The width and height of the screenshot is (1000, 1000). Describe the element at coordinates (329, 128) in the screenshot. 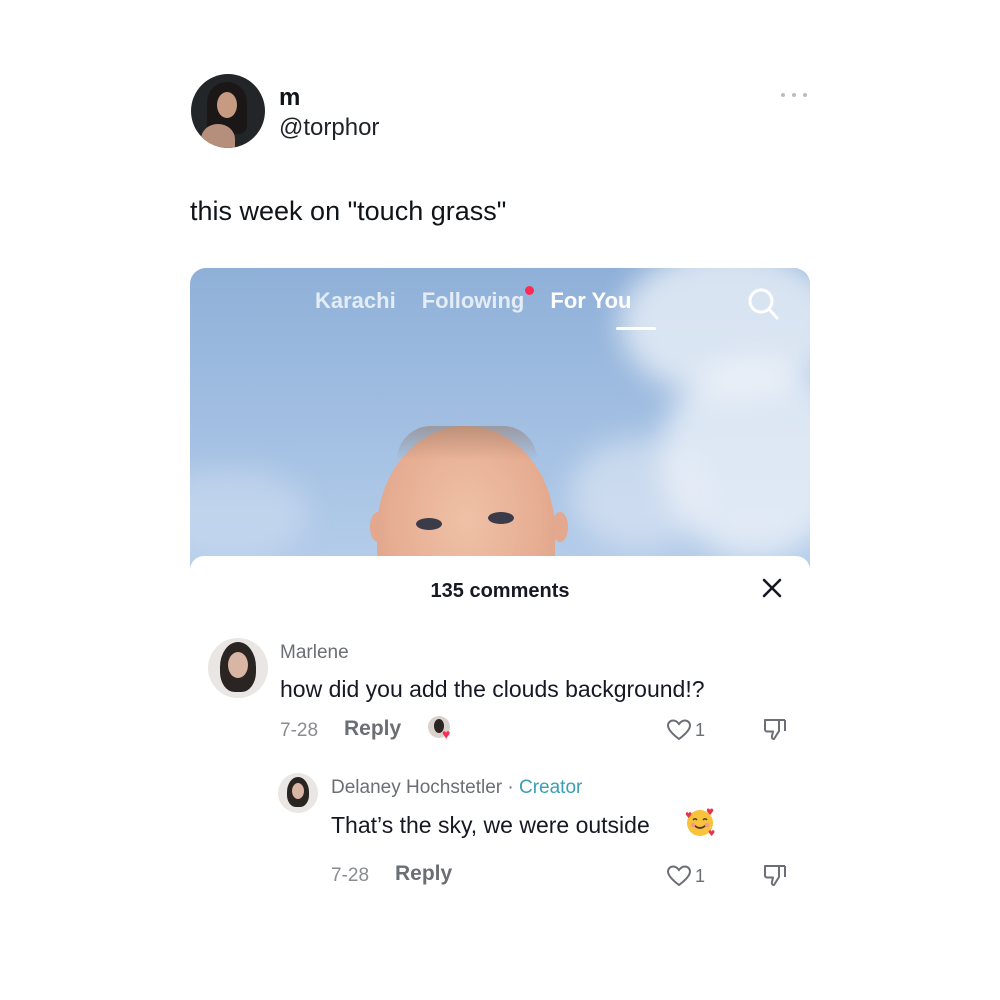

I see `author-handle: @torphor` at that location.